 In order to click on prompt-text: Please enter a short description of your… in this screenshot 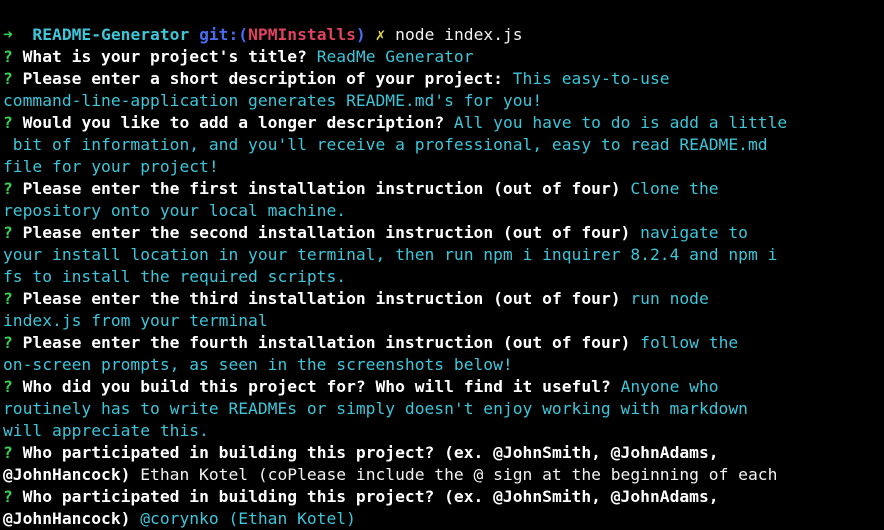, I will do `click(262, 78)`.